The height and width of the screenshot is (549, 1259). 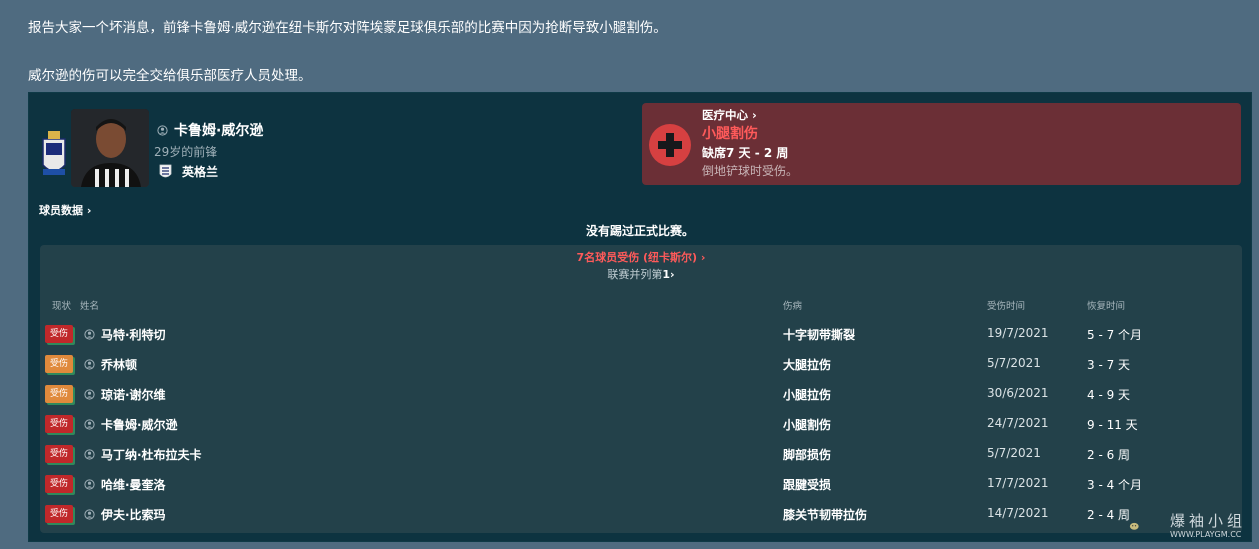 What do you see at coordinates (641, 396) in the screenshot?
I see `table-row: 受伤 琼诺·谢尔维 小腿拉伤 30/6/2021 4 - 9 天` at bounding box center [641, 396].